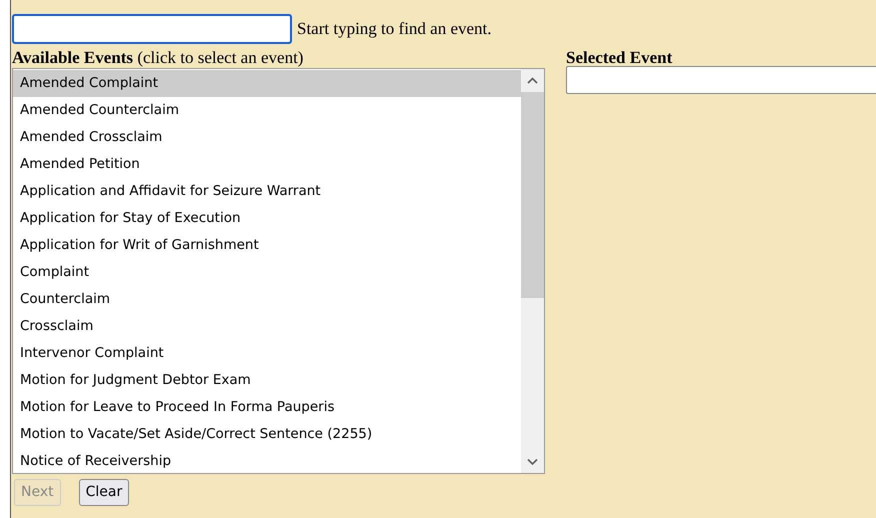 The image size is (876, 518). Describe the element at coordinates (267, 326) in the screenshot. I see `event-option: Crossclaim` at that location.